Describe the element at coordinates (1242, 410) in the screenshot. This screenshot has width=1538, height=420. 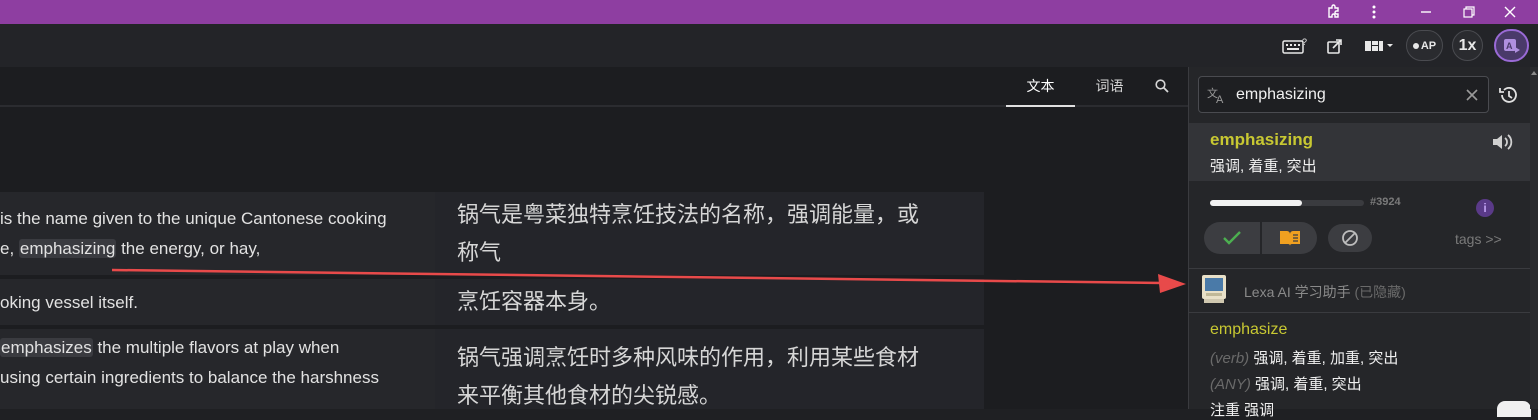
I see `dictionary-partial-line: 注重 强调` at that location.